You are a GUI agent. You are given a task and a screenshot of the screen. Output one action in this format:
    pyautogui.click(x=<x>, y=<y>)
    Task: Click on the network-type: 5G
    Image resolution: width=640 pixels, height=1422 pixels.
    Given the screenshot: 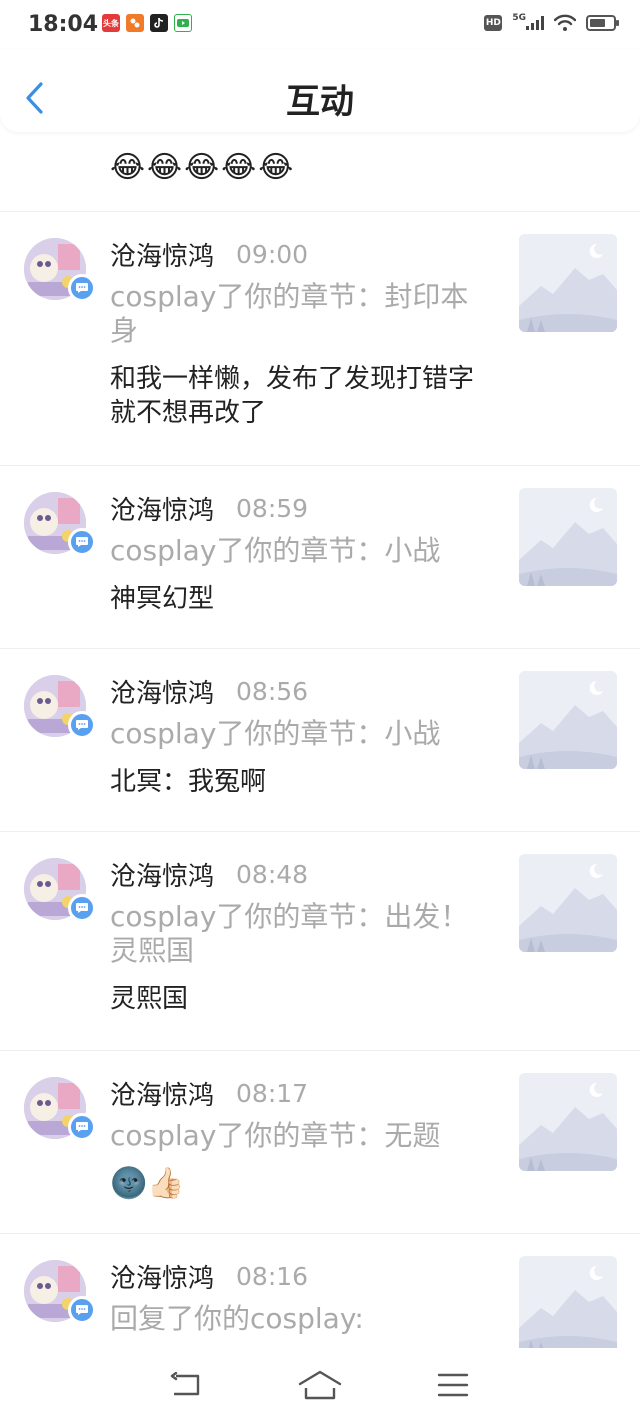 What is the action you would take?
    pyautogui.click(x=519, y=18)
    